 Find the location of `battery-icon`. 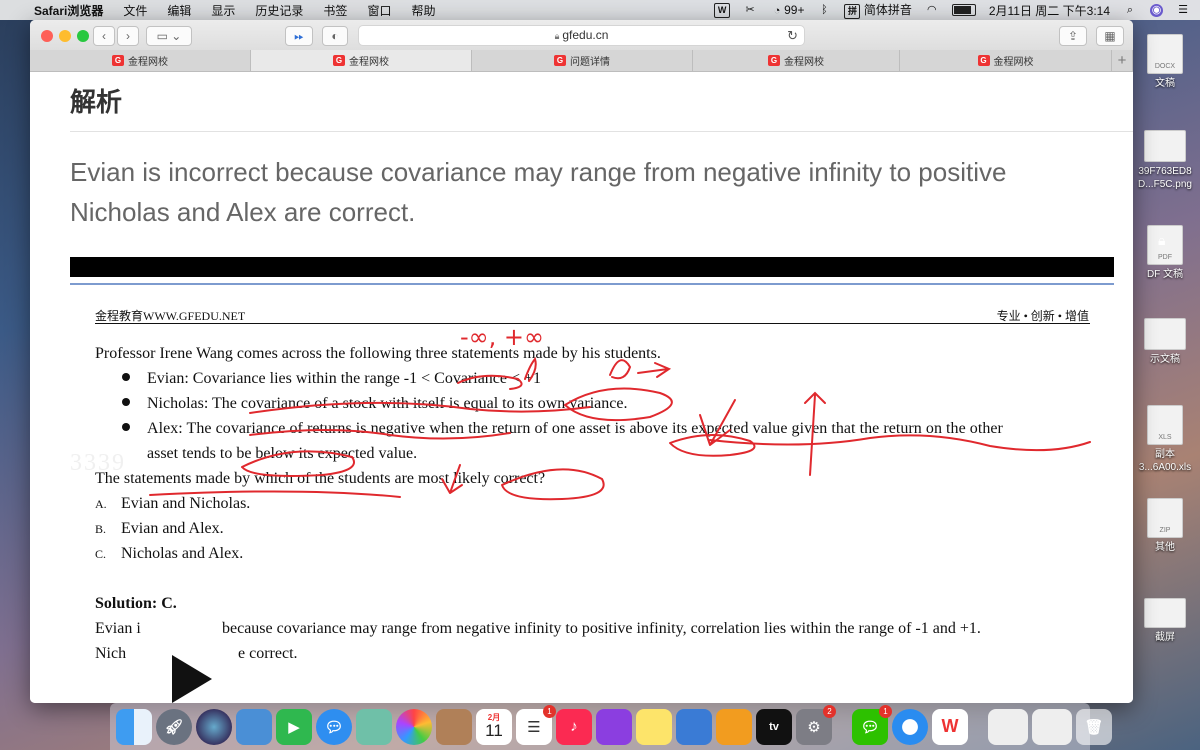

battery-icon is located at coordinates (963, 10).